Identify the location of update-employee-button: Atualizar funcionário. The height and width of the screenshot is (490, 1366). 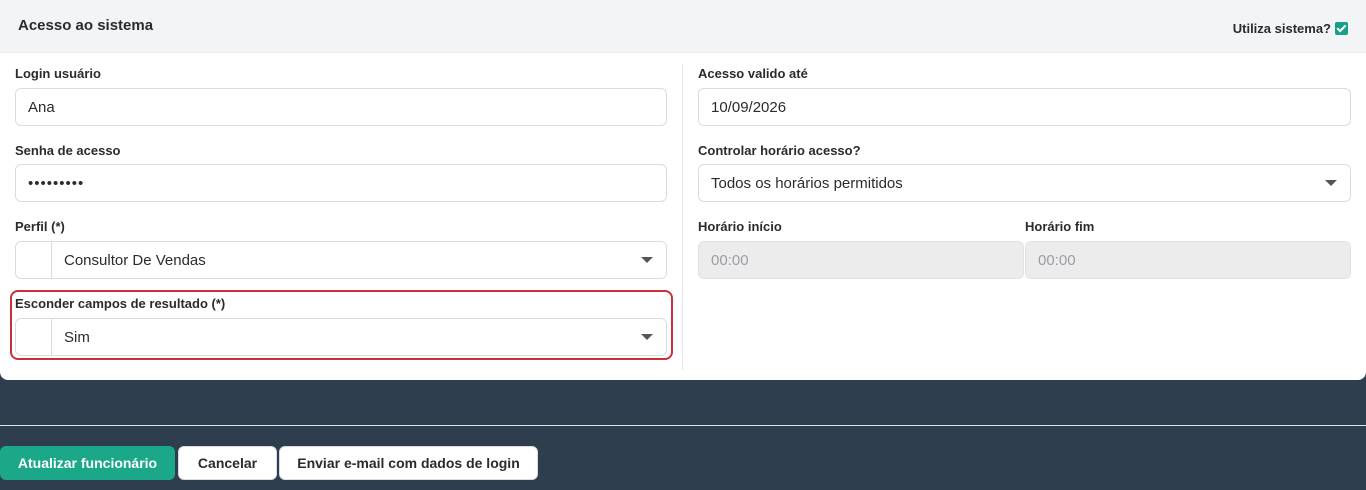
(87, 463).